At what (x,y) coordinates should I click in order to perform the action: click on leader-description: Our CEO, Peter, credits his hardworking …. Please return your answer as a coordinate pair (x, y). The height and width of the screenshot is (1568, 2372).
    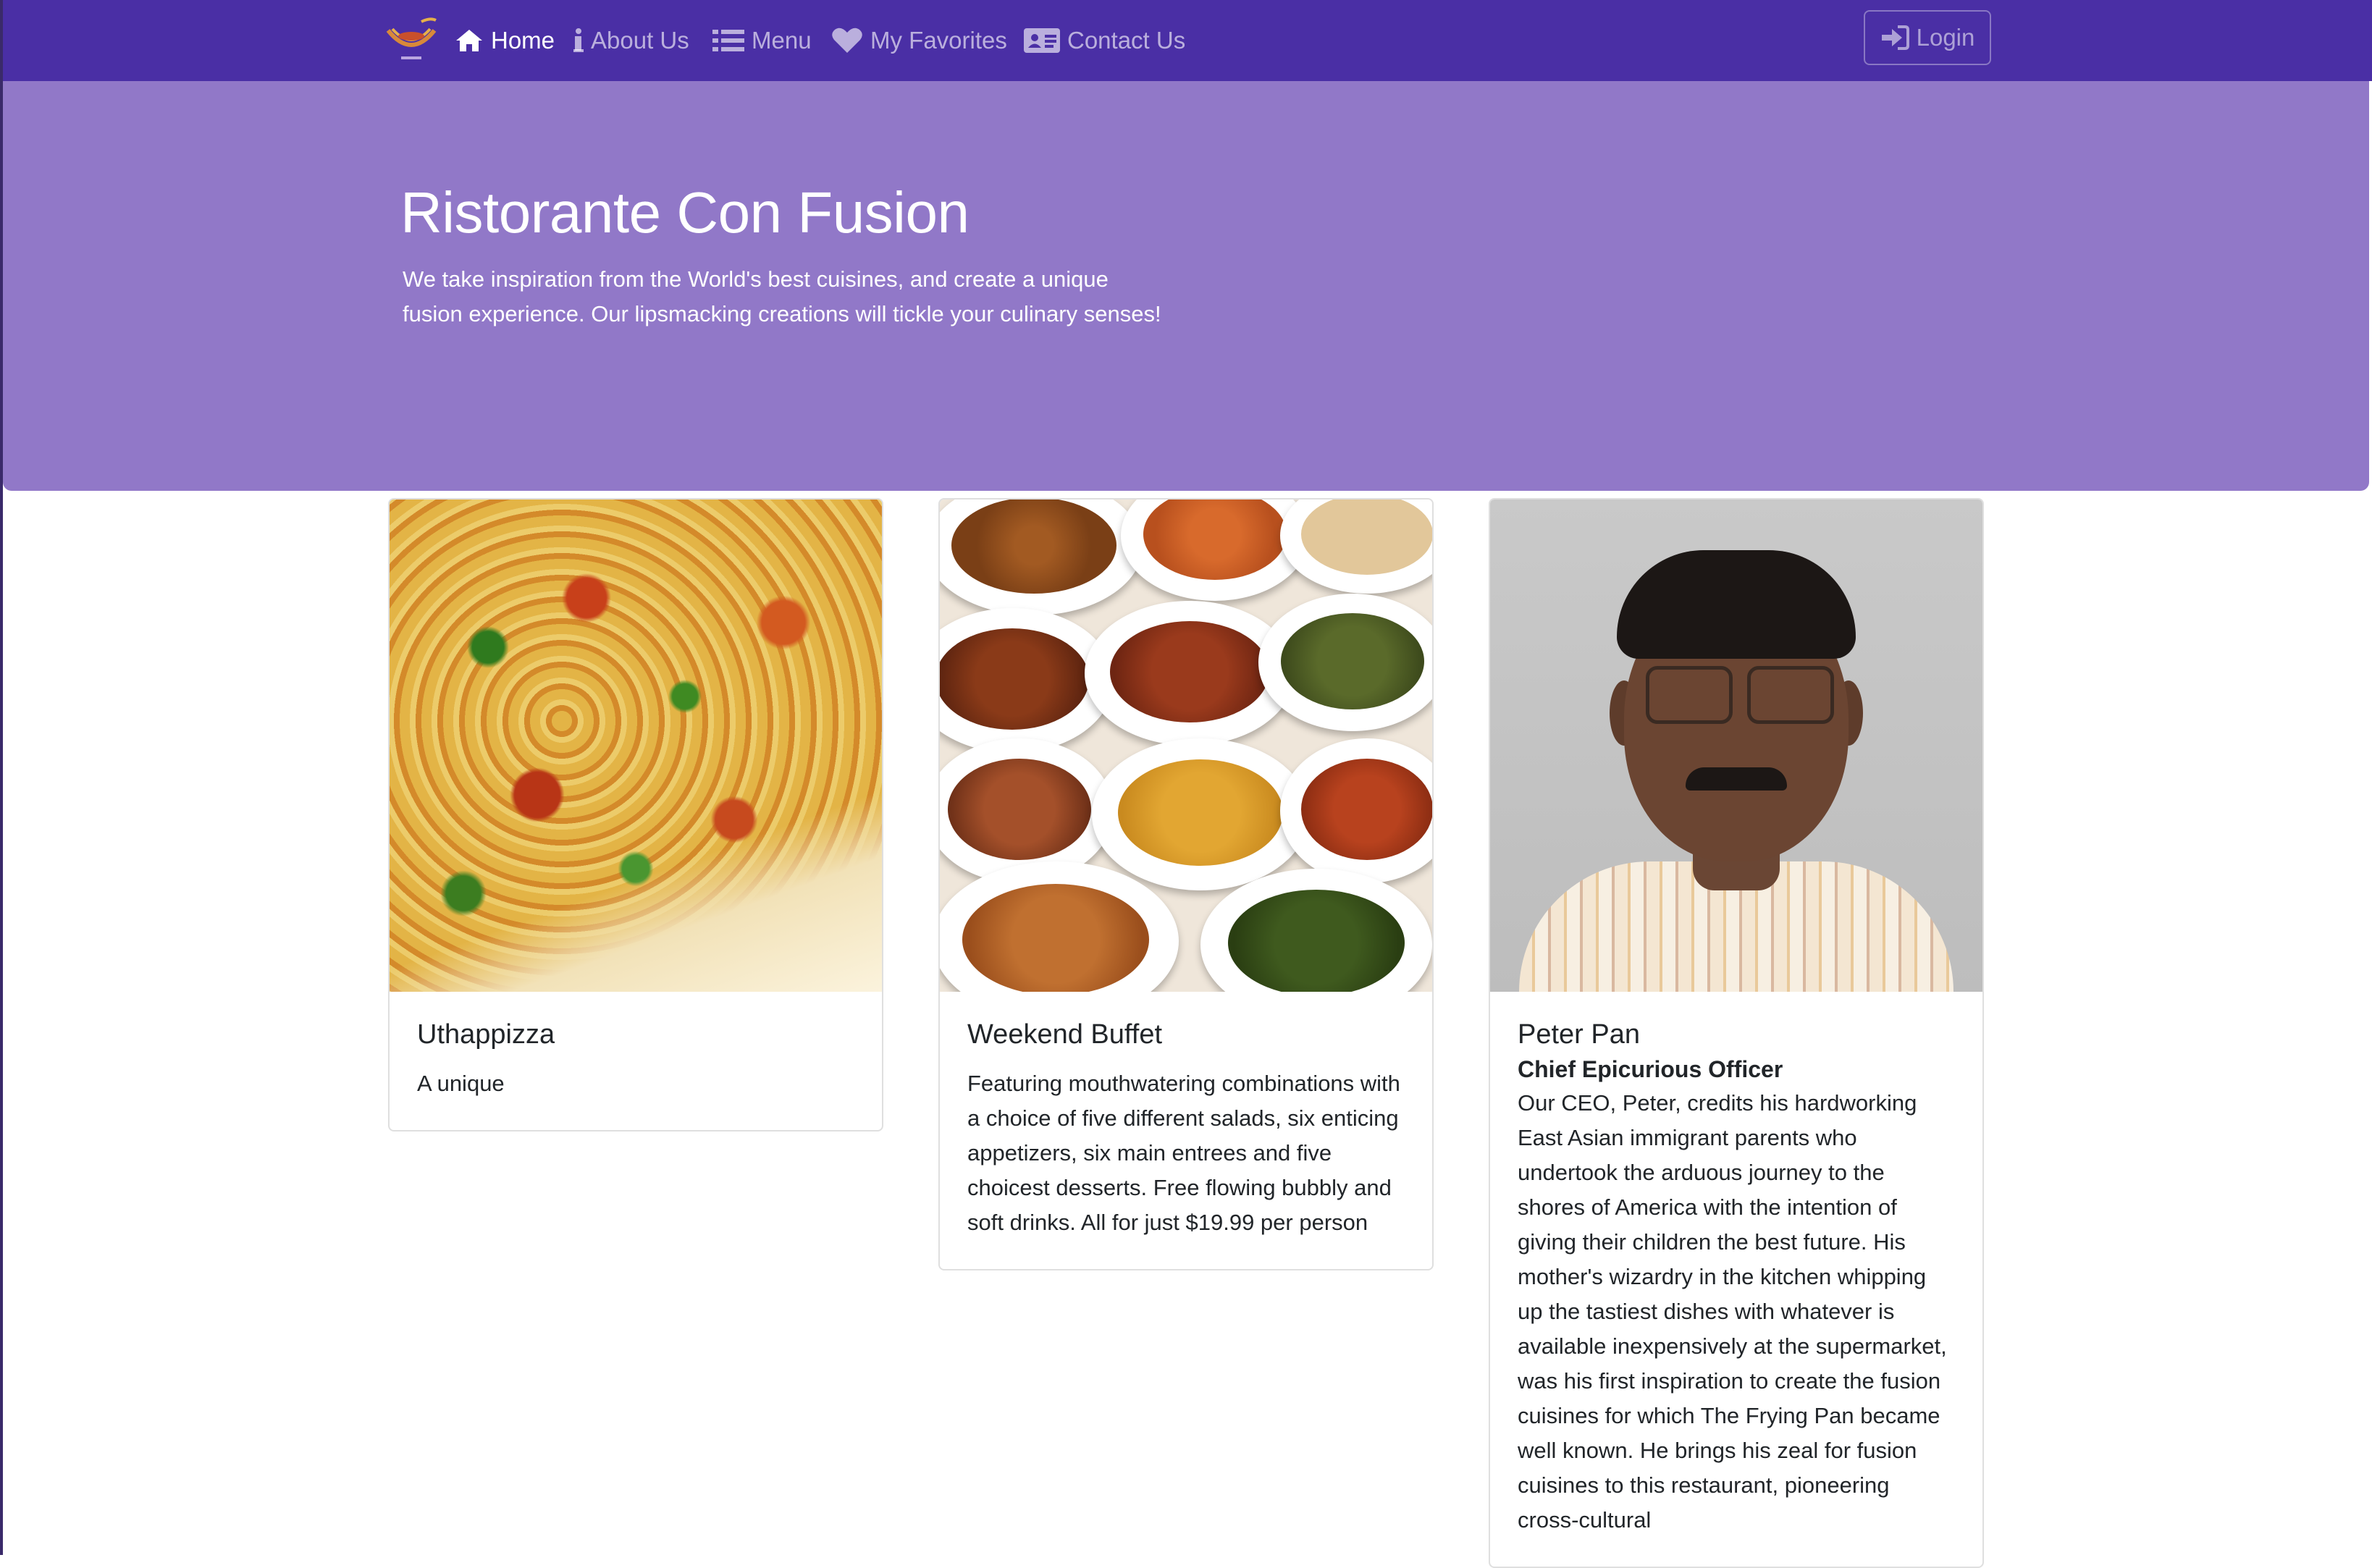
    Looking at the image, I should click on (1732, 1311).